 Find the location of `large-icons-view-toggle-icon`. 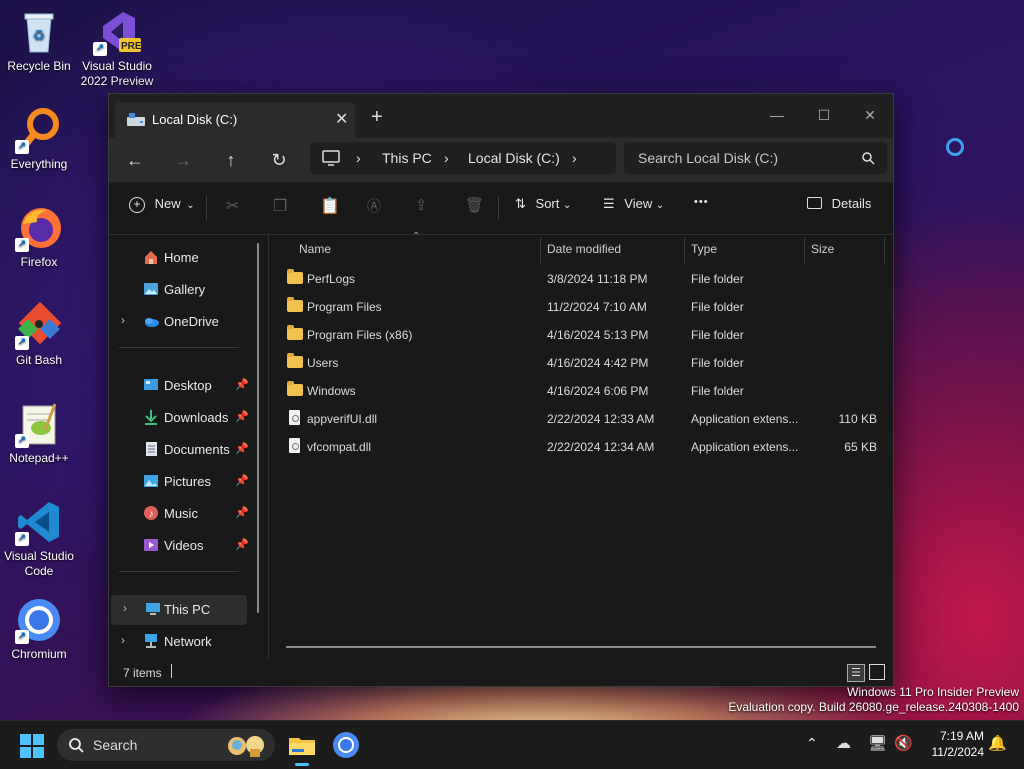

large-icons-view-toggle-icon is located at coordinates (877, 672).